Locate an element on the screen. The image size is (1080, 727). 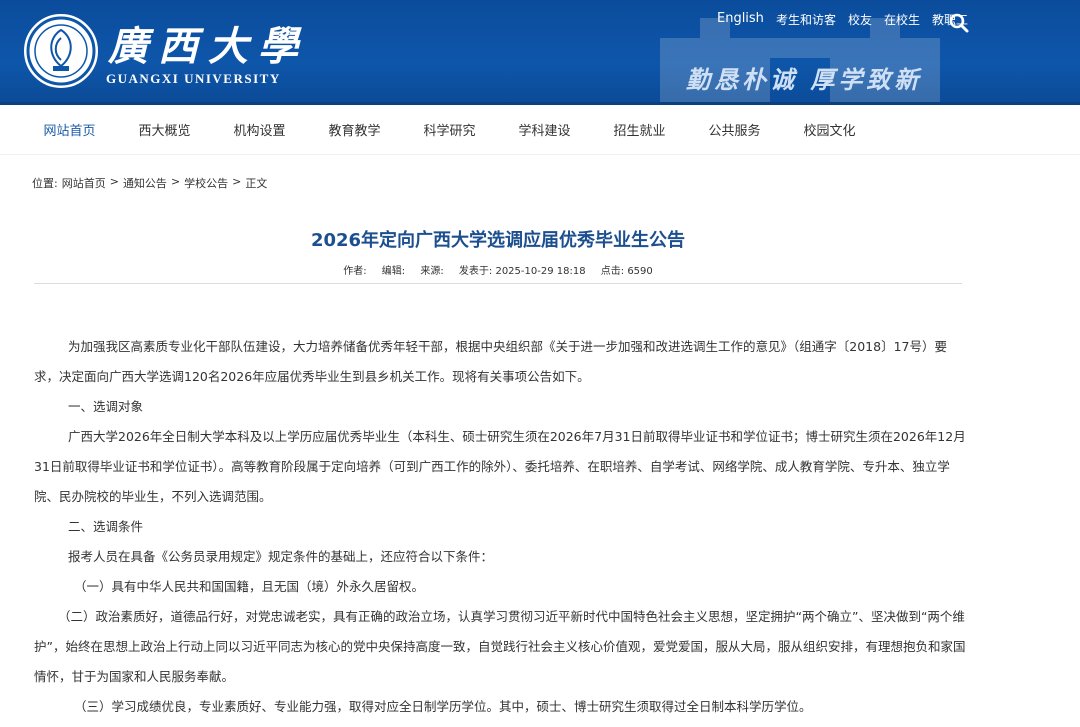
nav-research: 科学研究 is located at coordinates (449, 129).